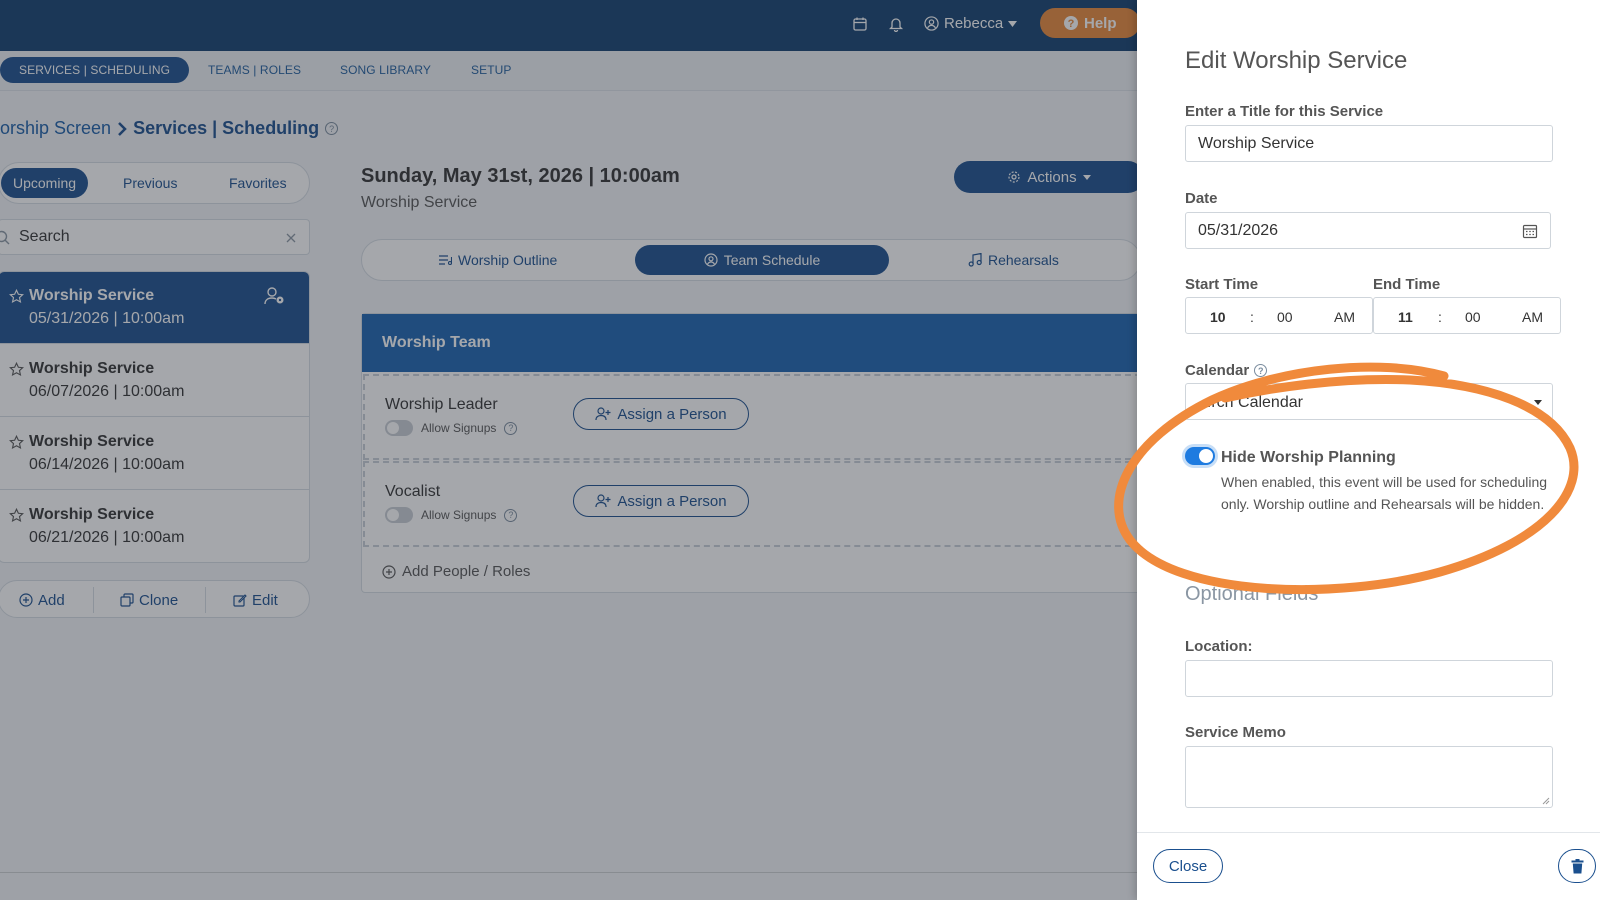 This screenshot has width=1600, height=900. I want to click on calendar-select: ...rch Calendar, so click(1369, 401).